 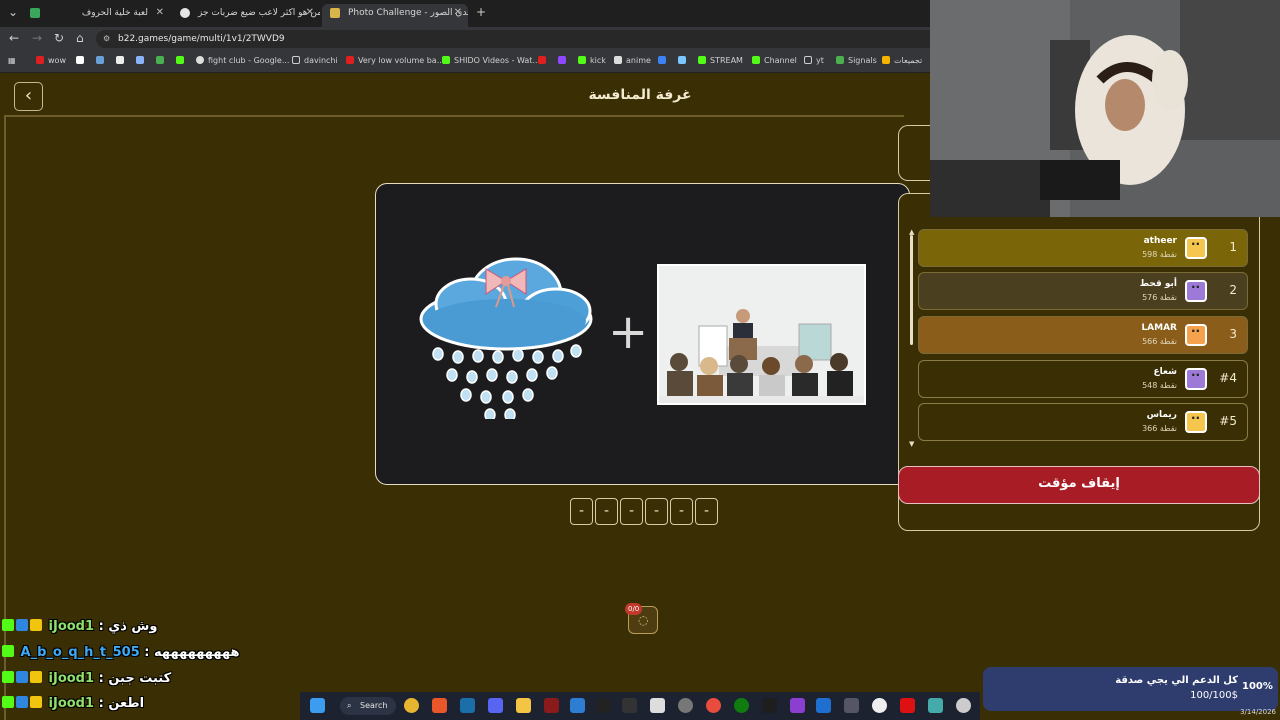 What do you see at coordinates (82, 60) in the screenshot?
I see `tiktok-icon` at bounding box center [82, 60].